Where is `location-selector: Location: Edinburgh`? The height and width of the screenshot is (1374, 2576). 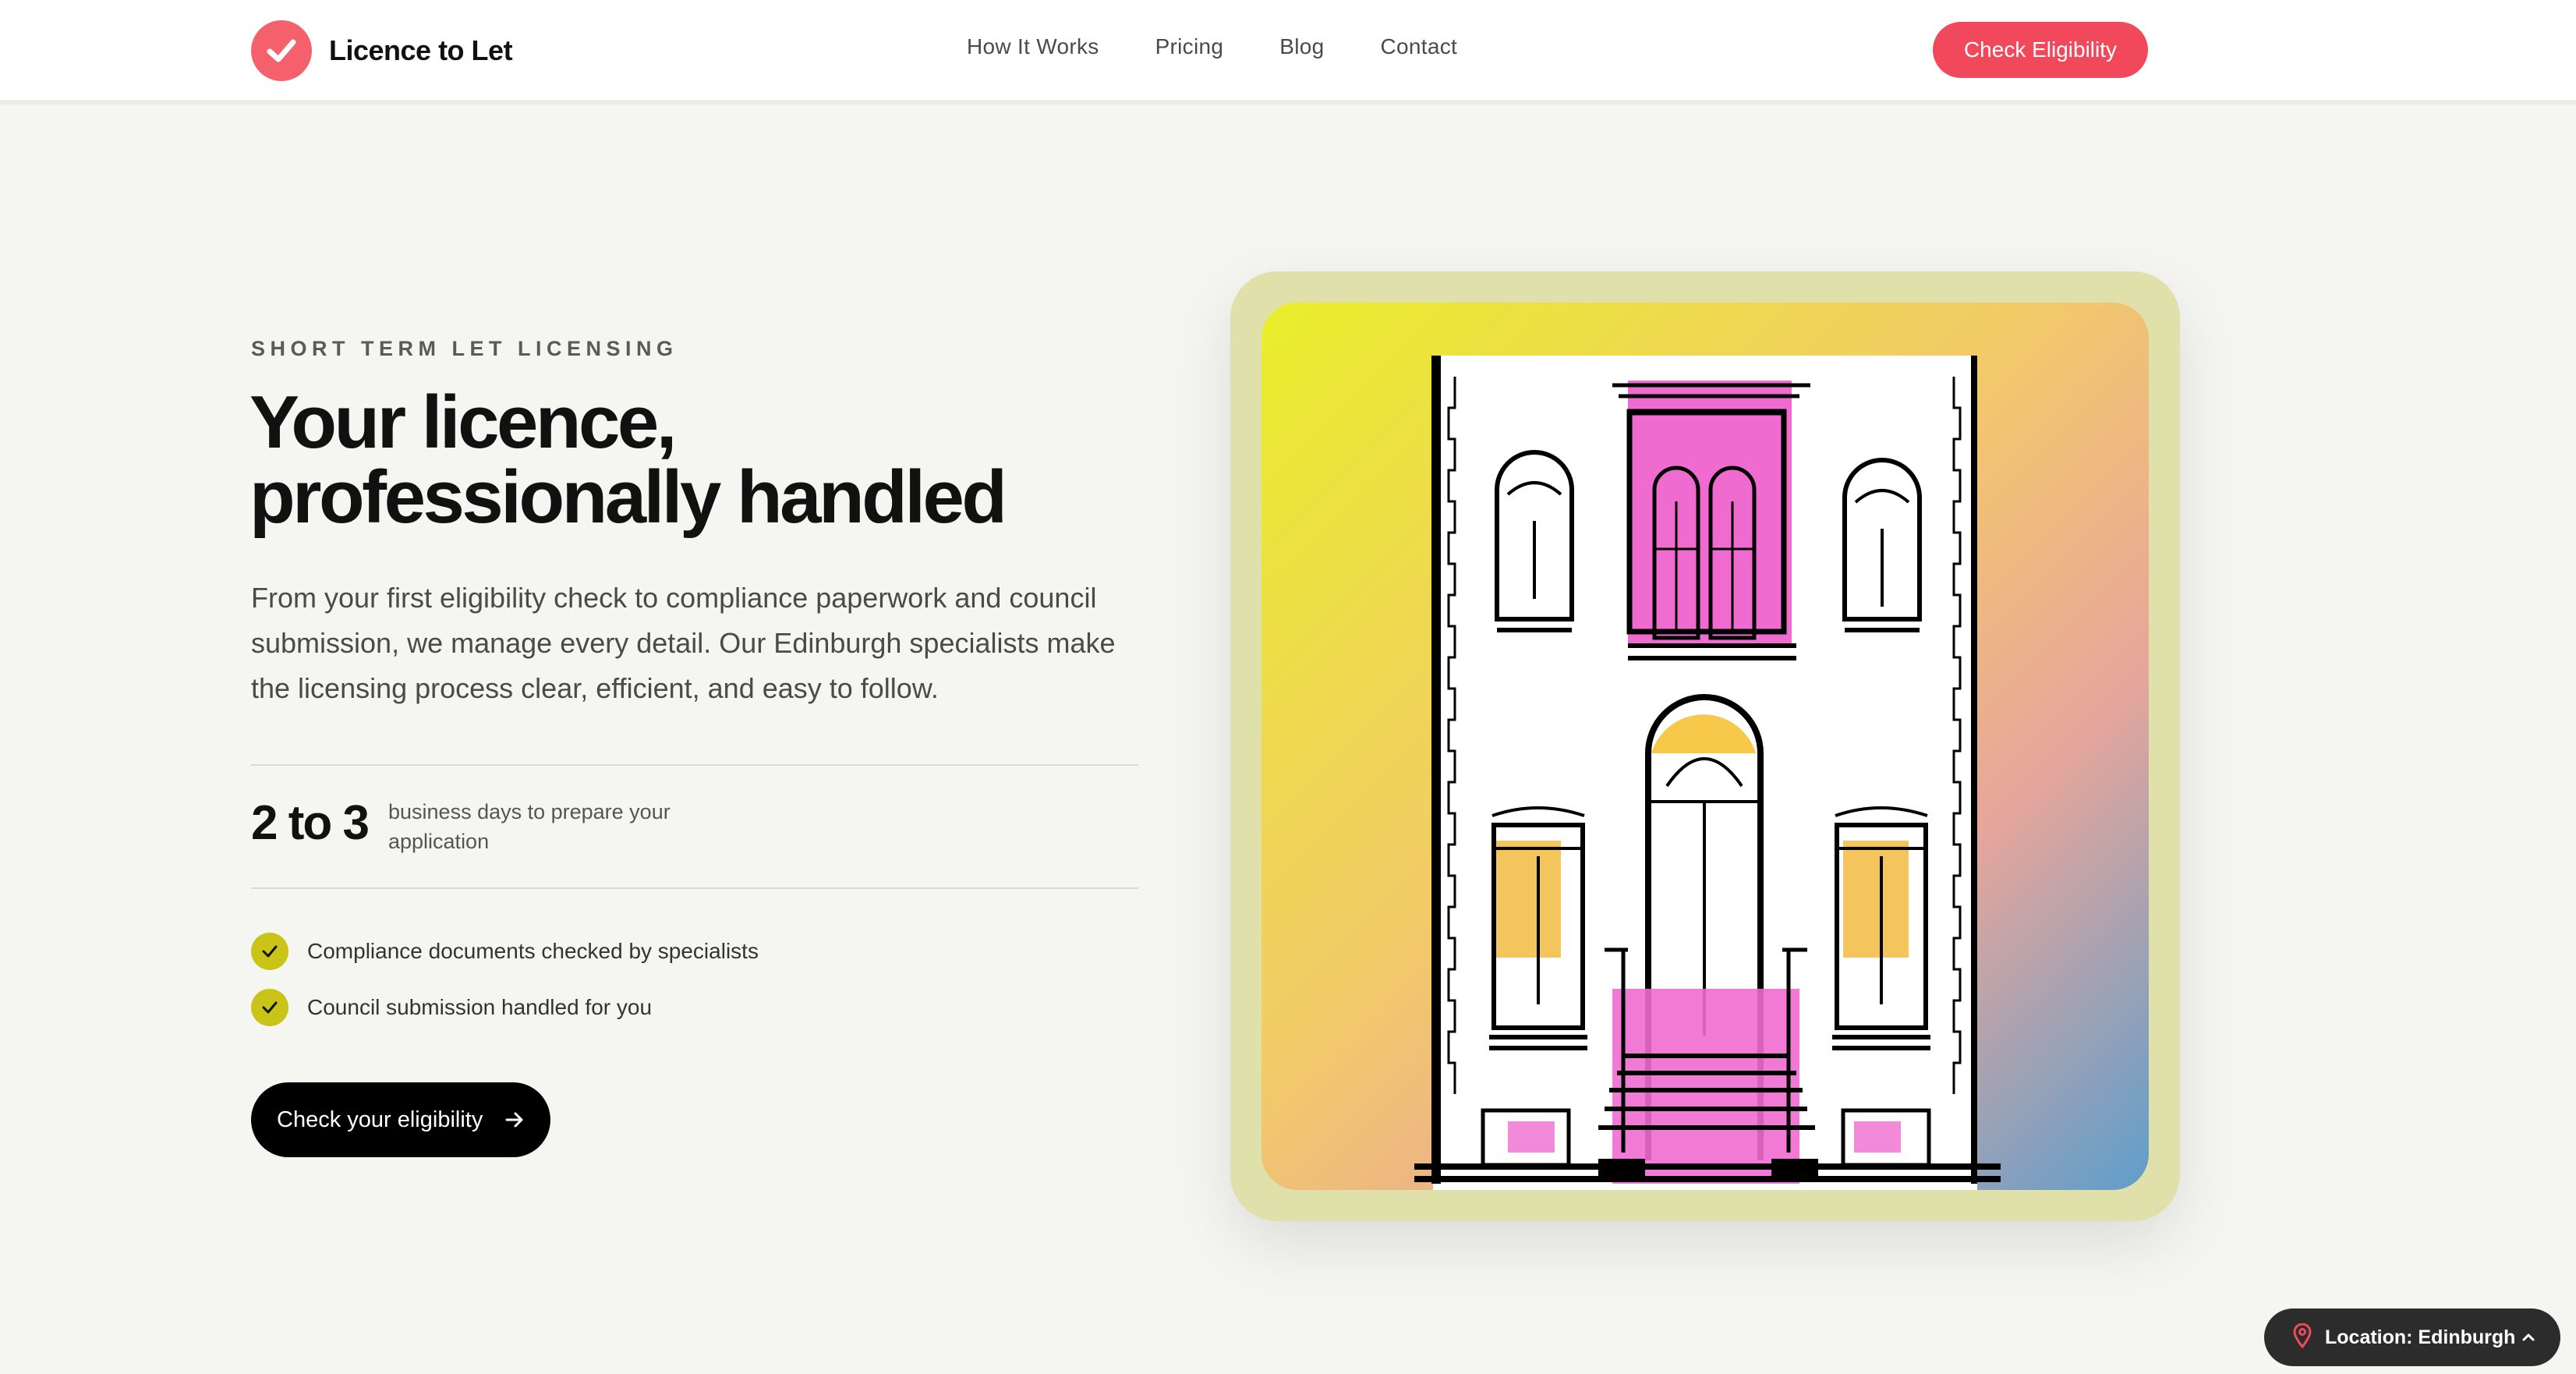
location-selector: Location: Edinburgh is located at coordinates (2412, 1337).